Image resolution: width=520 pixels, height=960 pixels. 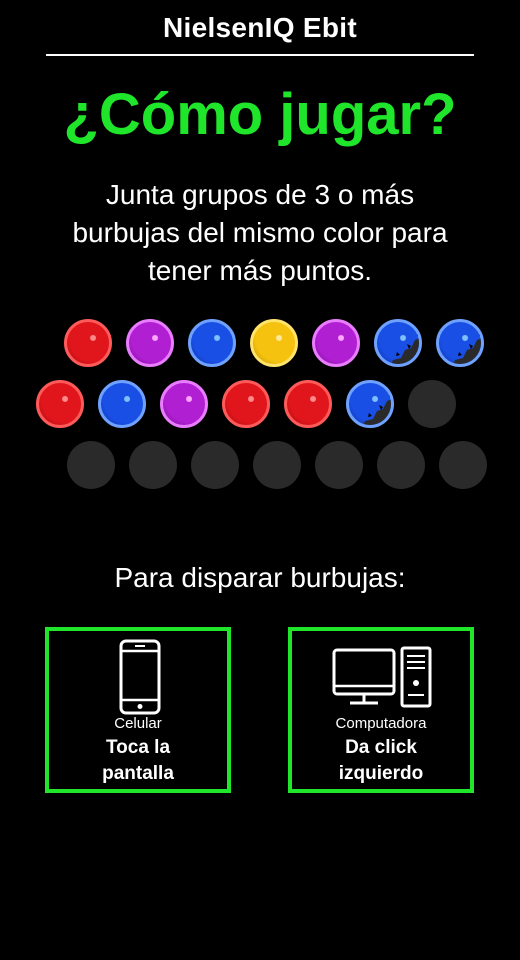 What do you see at coordinates (274, 343) in the screenshot?
I see `bubble-yellow` at bounding box center [274, 343].